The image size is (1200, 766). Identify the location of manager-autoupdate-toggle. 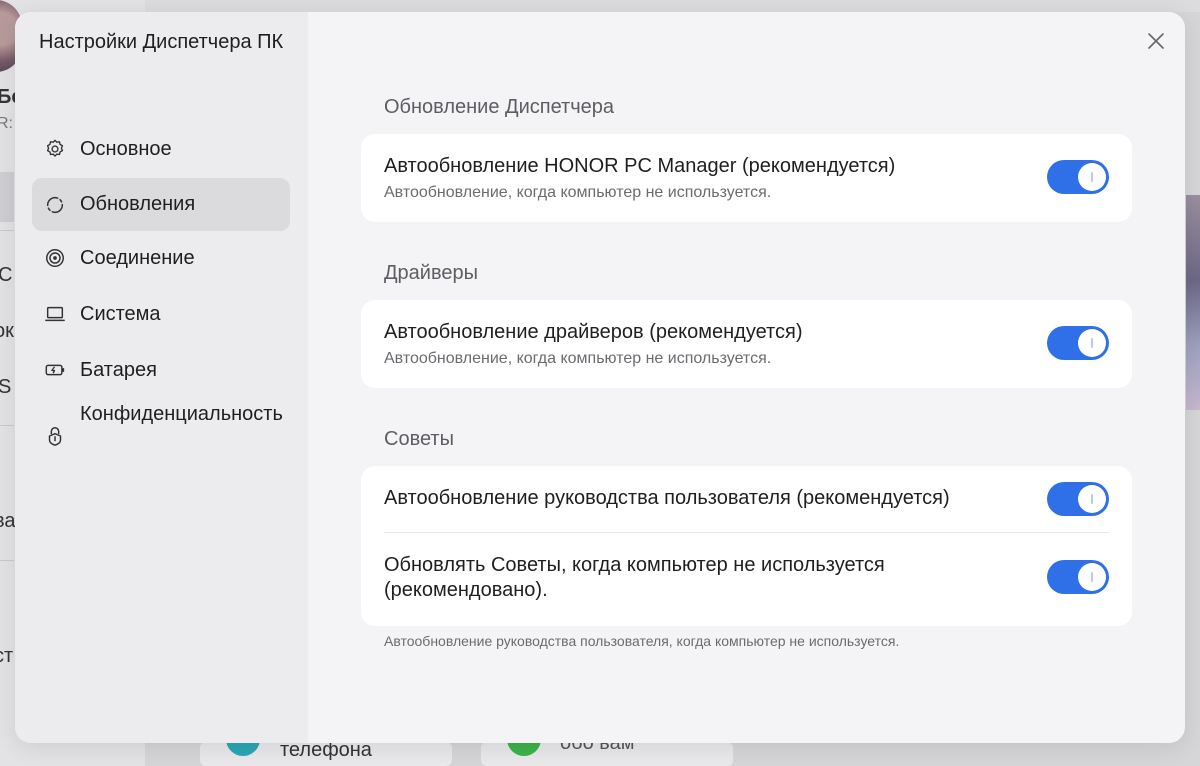
(1078, 177).